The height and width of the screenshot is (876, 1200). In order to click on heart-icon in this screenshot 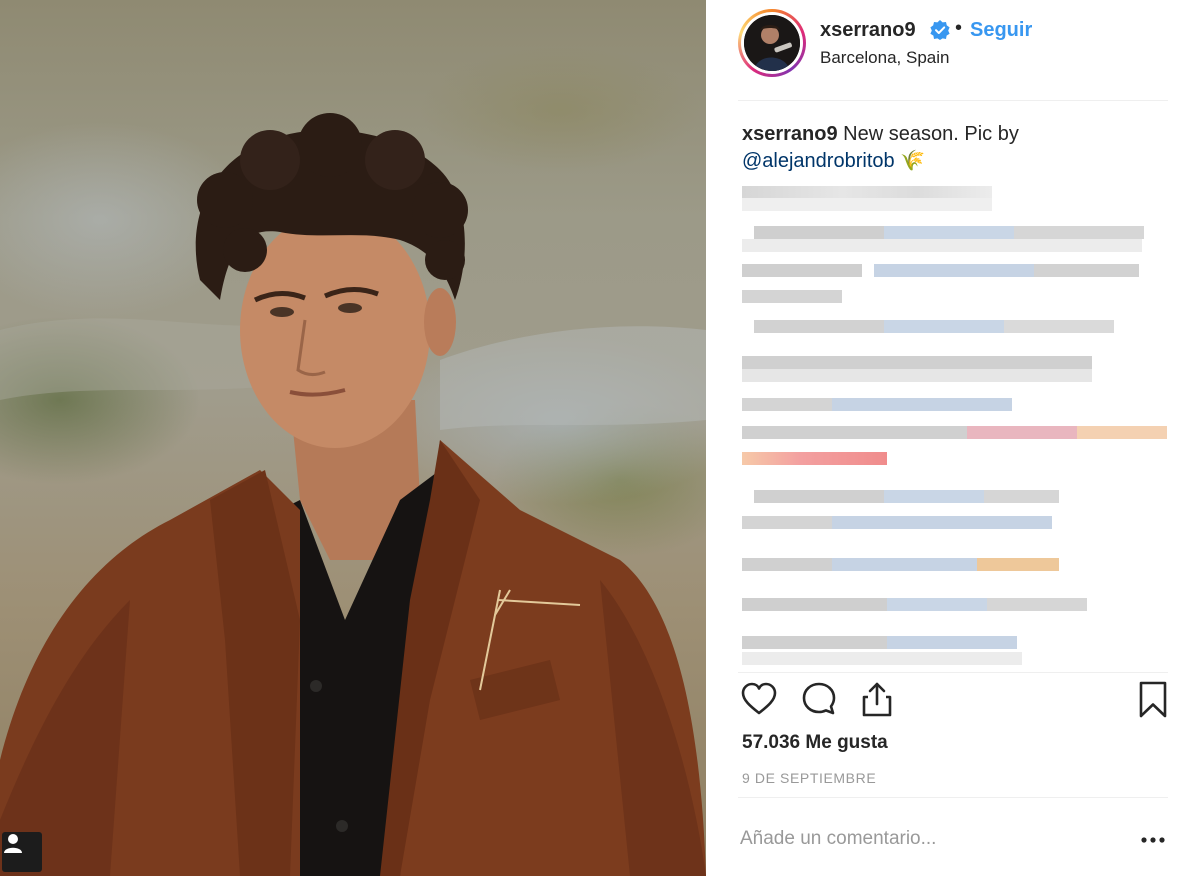, I will do `click(759, 698)`.